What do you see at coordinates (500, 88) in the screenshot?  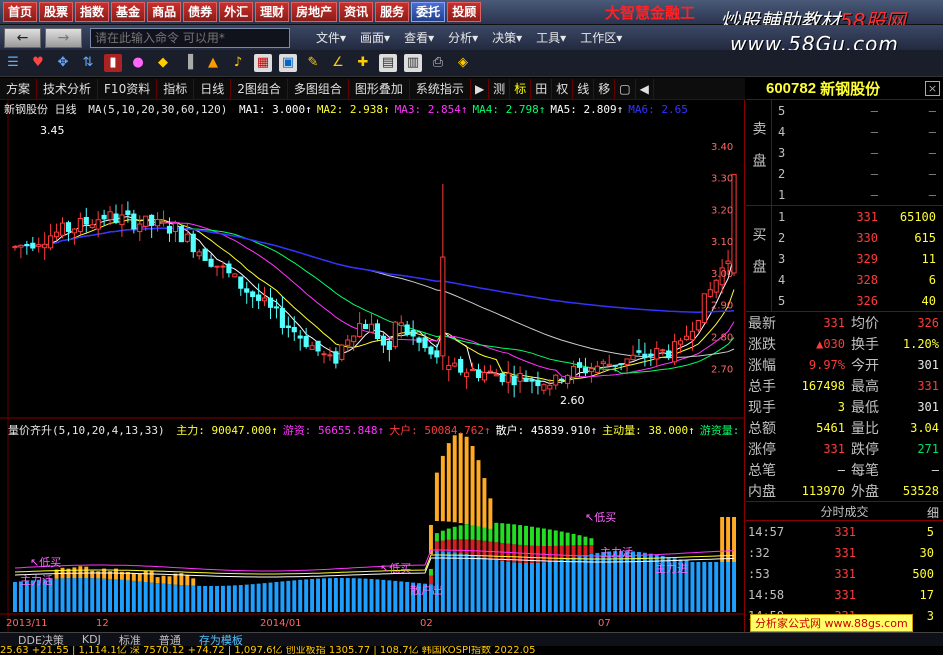 I see `tab-test: 测` at bounding box center [500, 88].